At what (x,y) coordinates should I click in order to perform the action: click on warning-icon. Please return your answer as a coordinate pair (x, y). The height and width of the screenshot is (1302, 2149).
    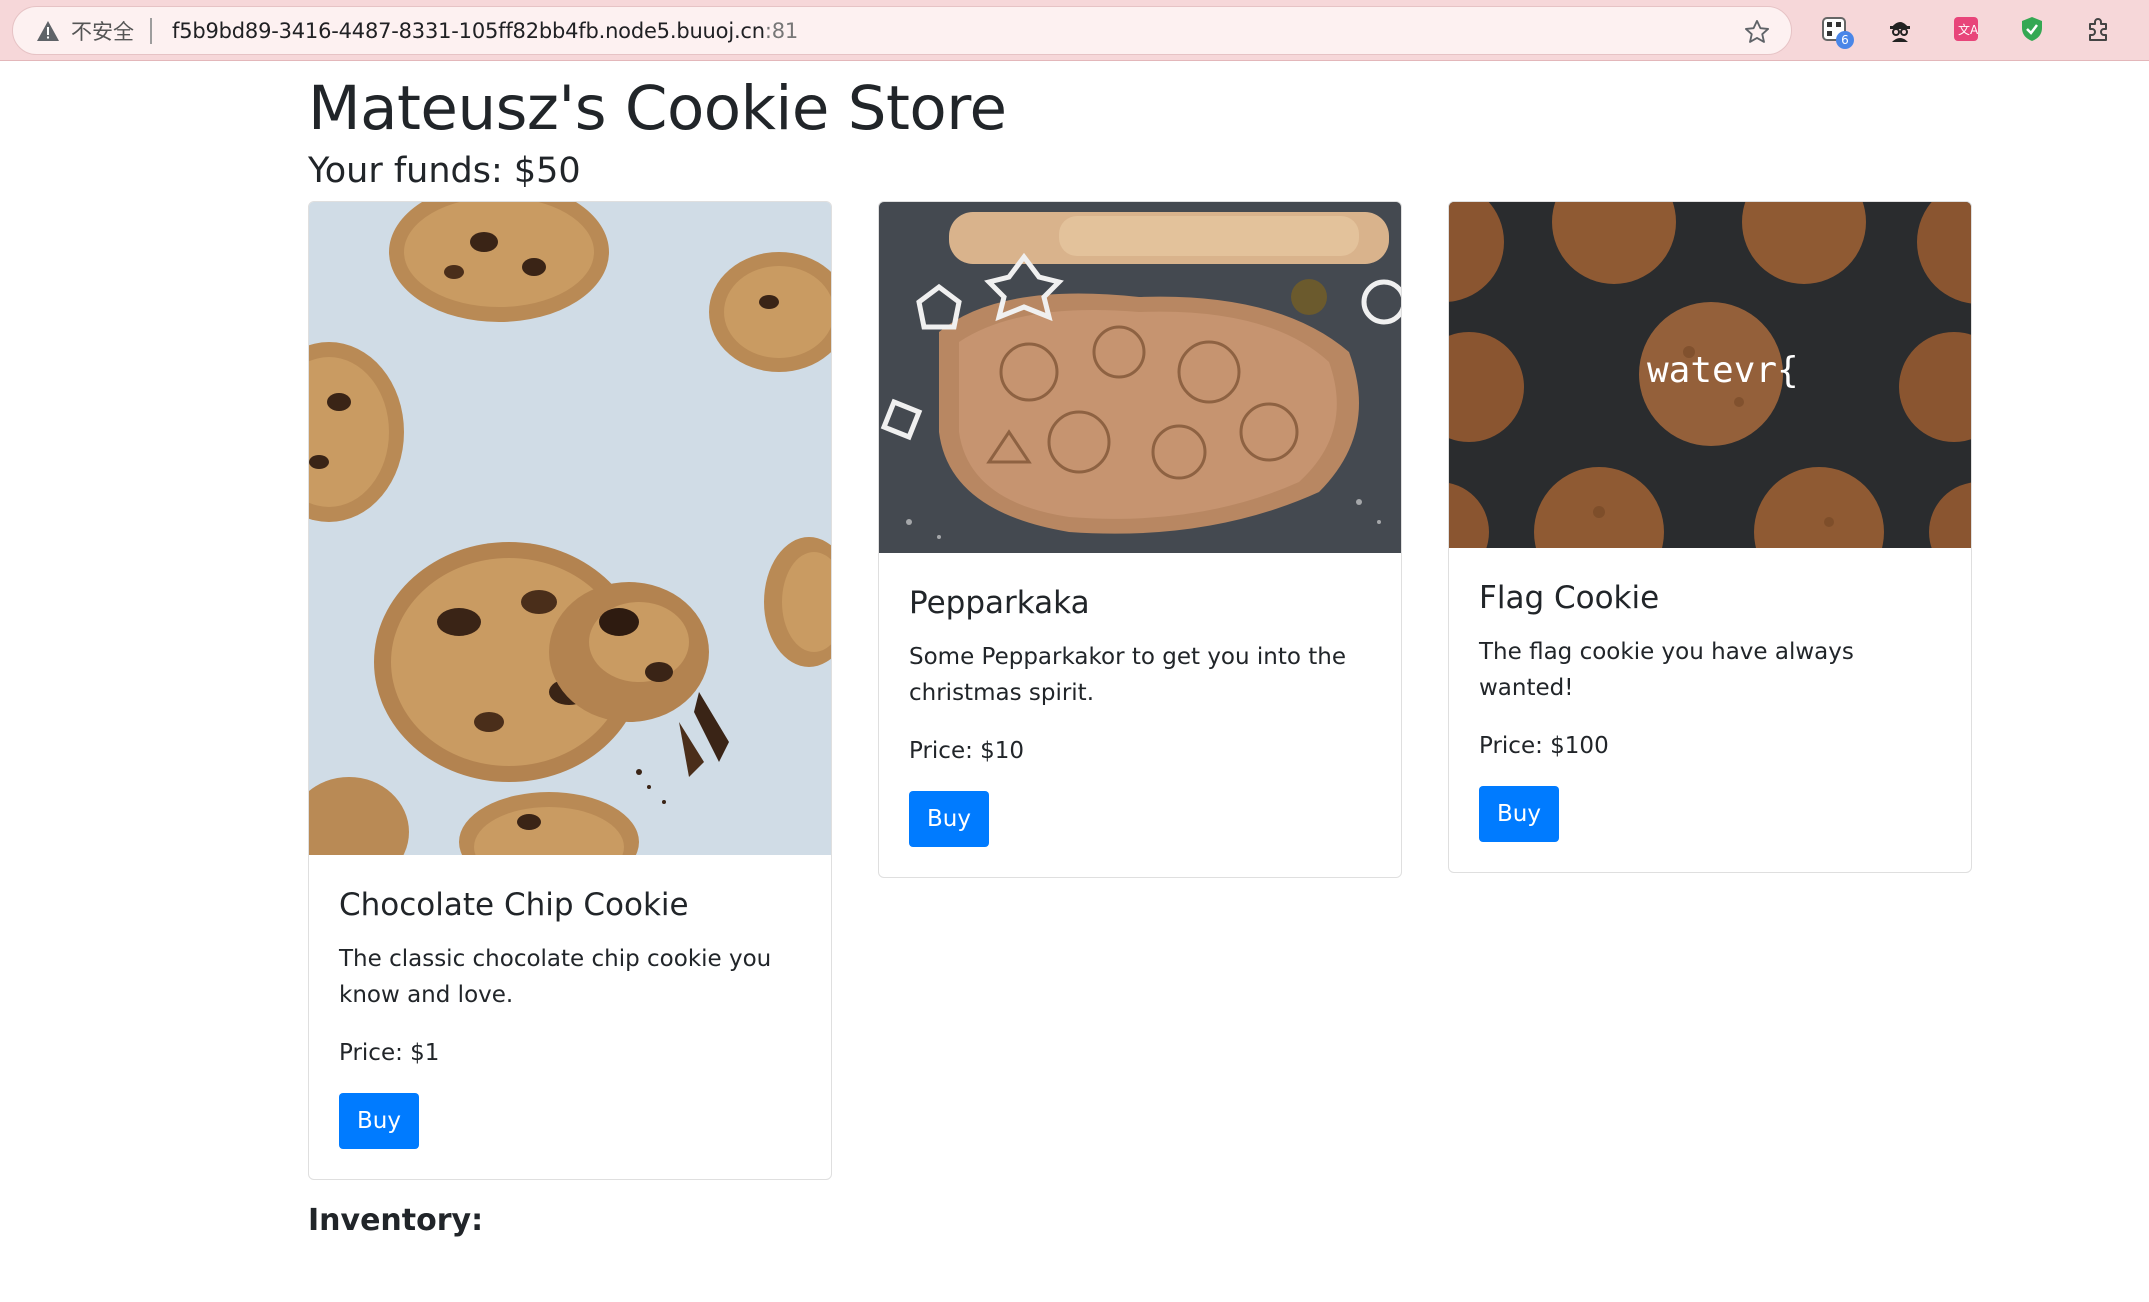
    Looking at the image, I should click on (48, 31).